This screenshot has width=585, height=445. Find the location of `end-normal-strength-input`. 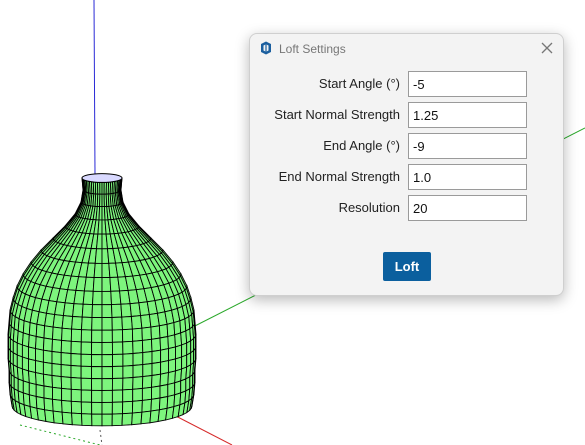

end-normal-strength-input is located at coordinates (467, 177).